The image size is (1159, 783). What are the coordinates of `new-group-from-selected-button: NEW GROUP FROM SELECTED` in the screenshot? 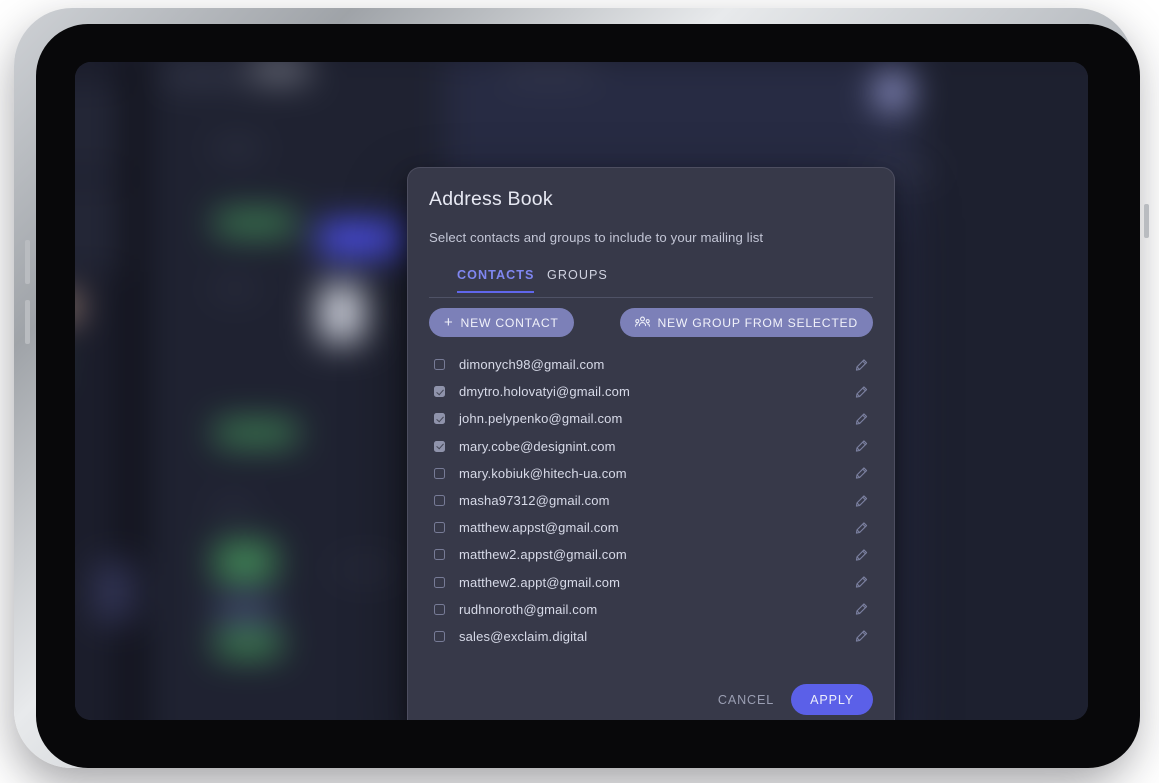 It's located at (746, 322).